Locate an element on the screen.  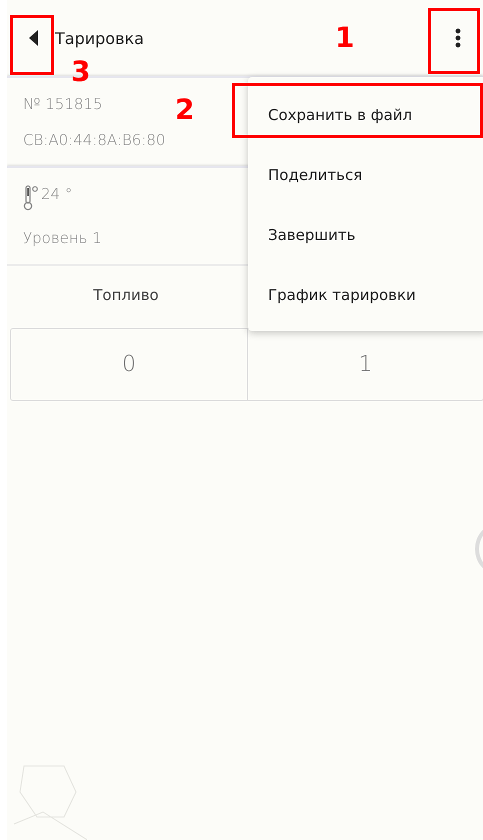
step-number: 3 is located at coordinates (80, 72).